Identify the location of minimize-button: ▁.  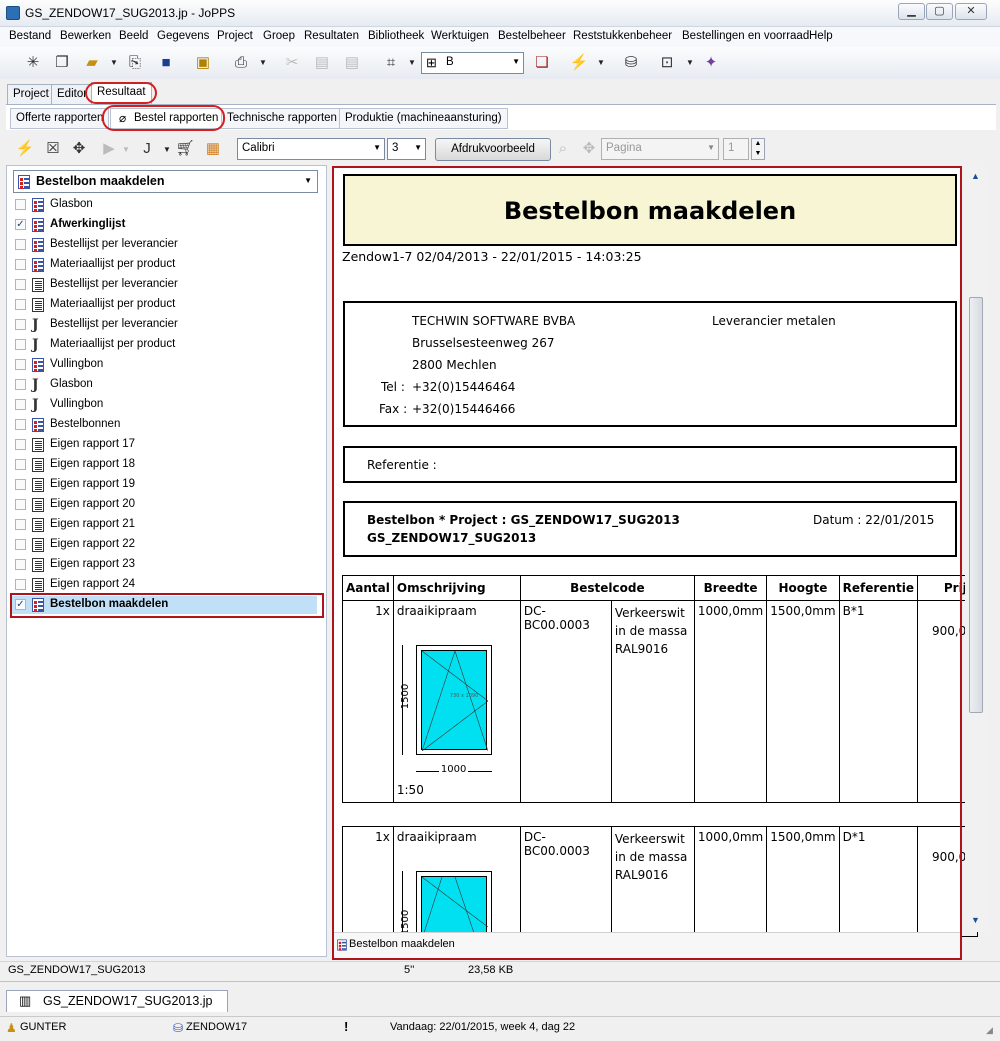
(911, 11).